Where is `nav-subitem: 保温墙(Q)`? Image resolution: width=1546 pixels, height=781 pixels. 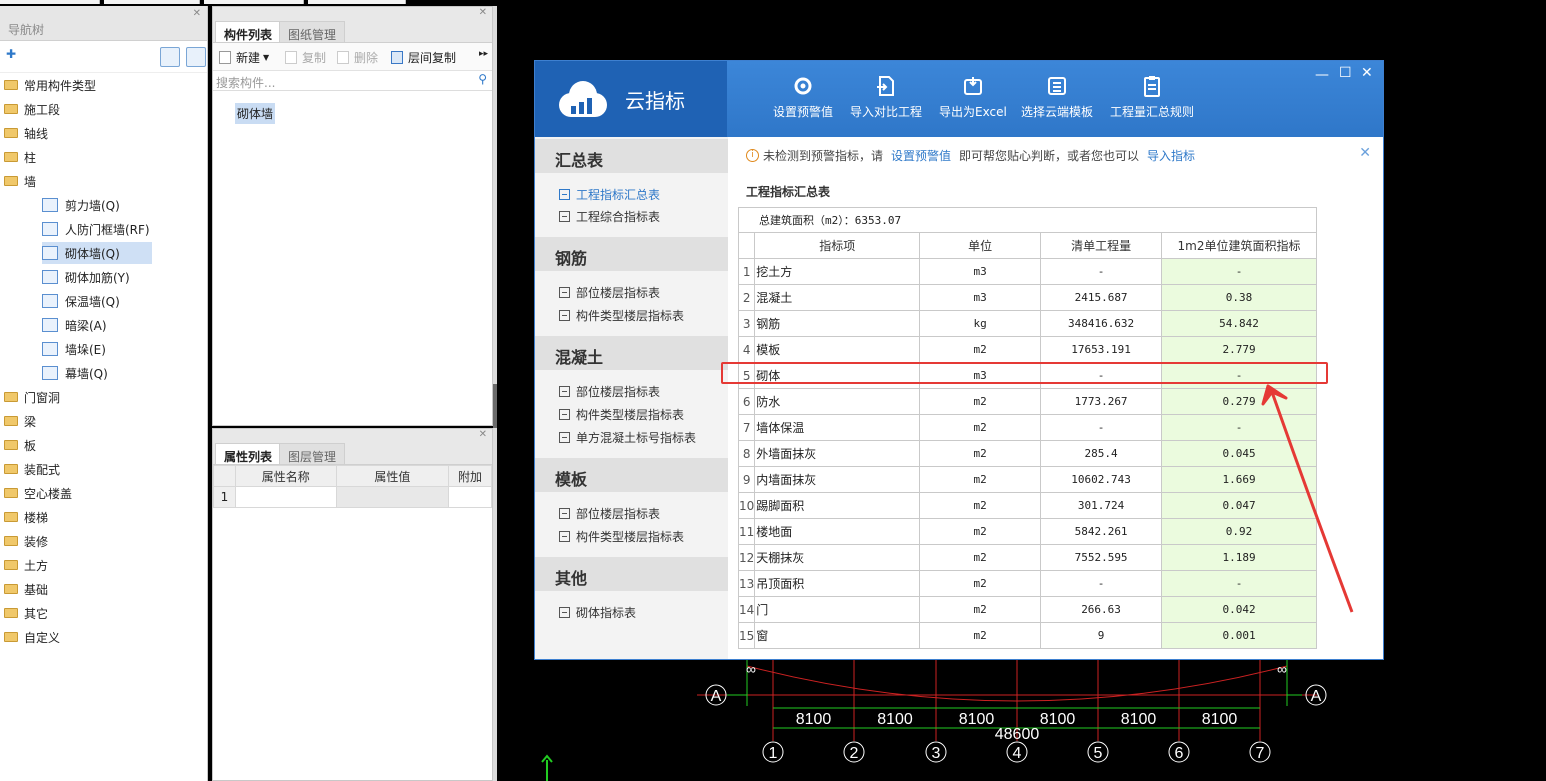 nav-subitem: 保温墙(Q) is located at coordinates (81, 301).